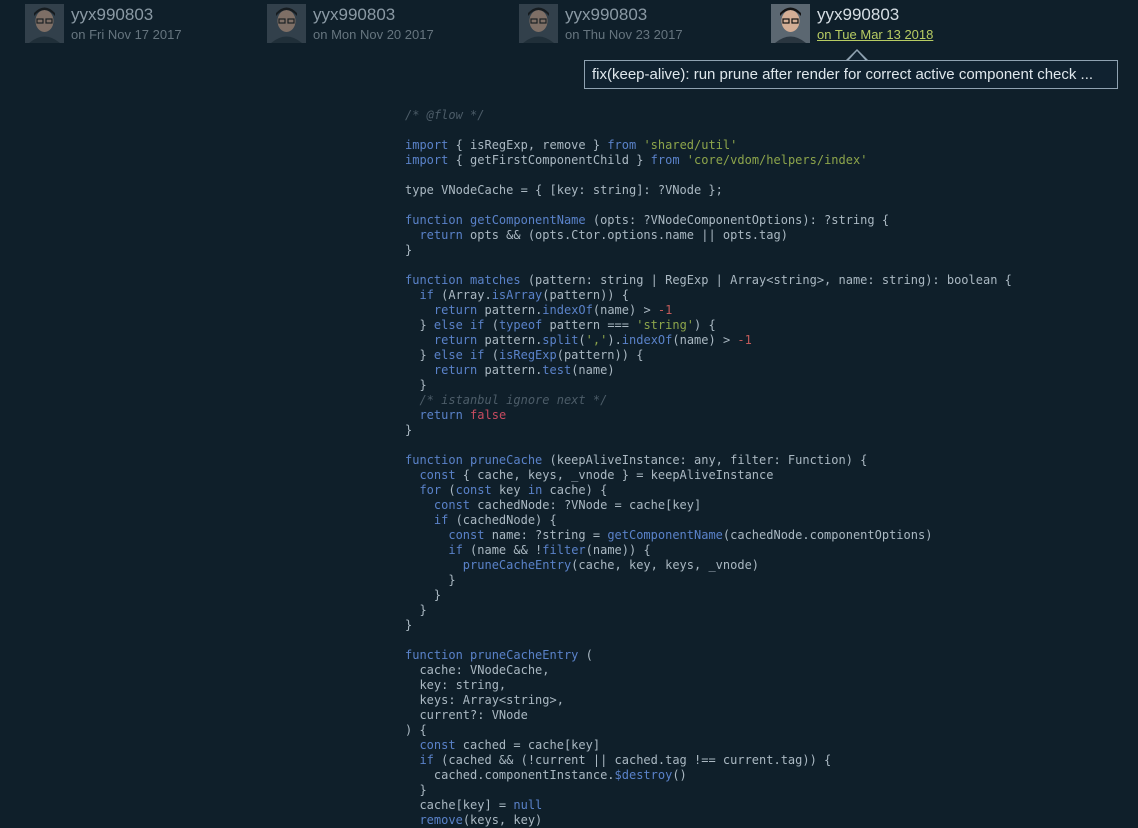 The width and height of the screenshot is (1138, 828). What do you see at coordinates (103, 23) in the screenshot?
I see `commit-item: yyx990803 on Fri Nov 17 2017` at bounding box center [103, 23].